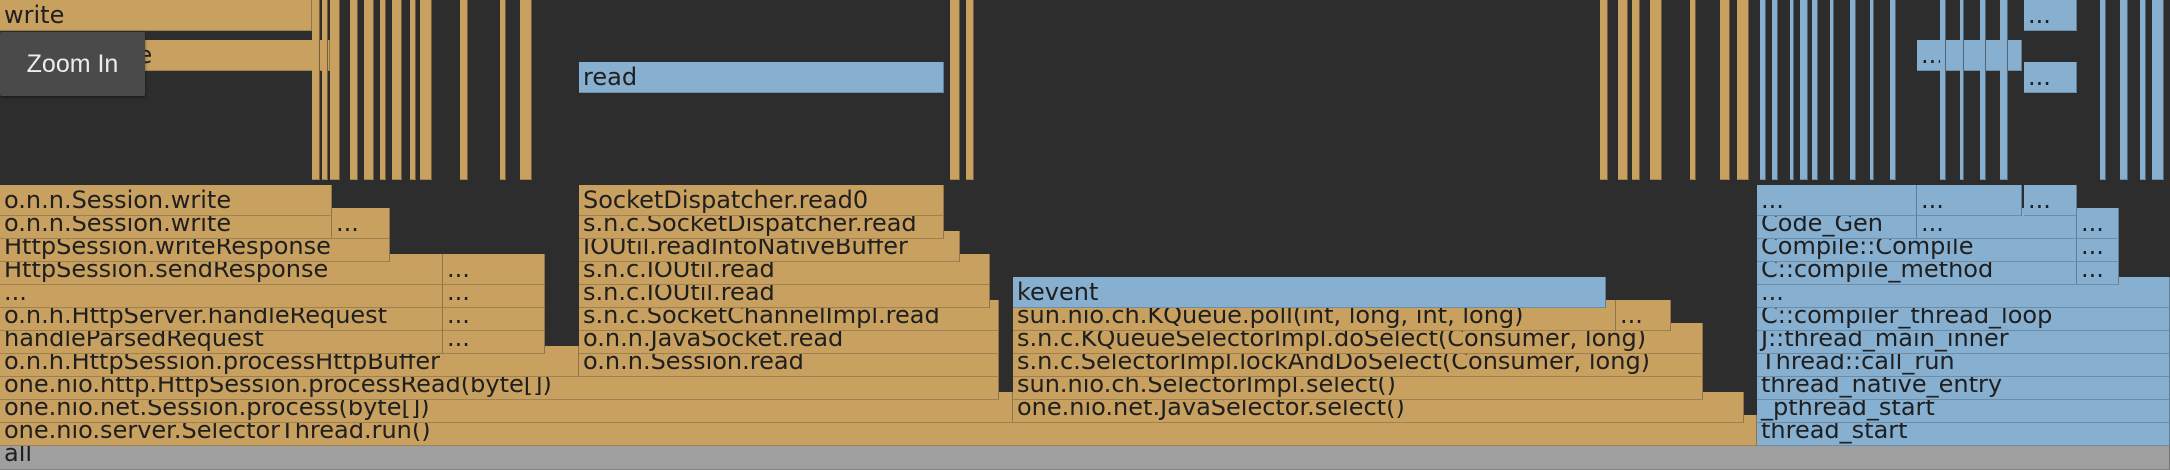 The height and width of the screenshot is (470, 2170). I want to click on flame-frame: SocketDispatcher.read0, so click(761, 200).